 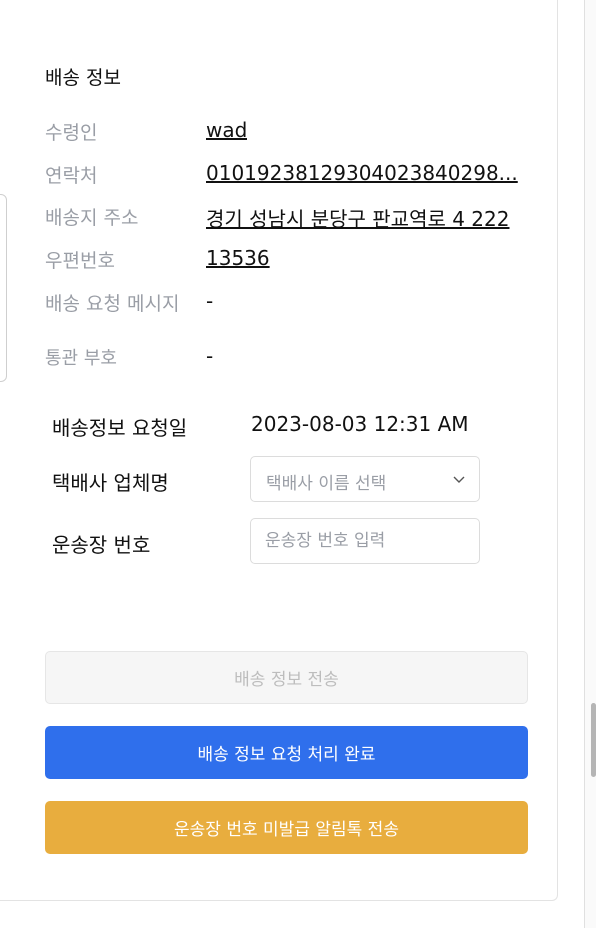 What do you see at coordinates (101, 545) in the screenshot?
I see `tracking-number-label: 운송장 번호` at bounding box center [101, 545].